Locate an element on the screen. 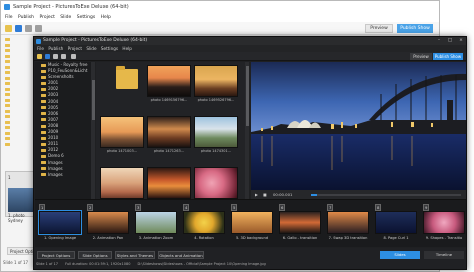  slide-item: 4 4. Rotation is located at coordinates (204, 223).